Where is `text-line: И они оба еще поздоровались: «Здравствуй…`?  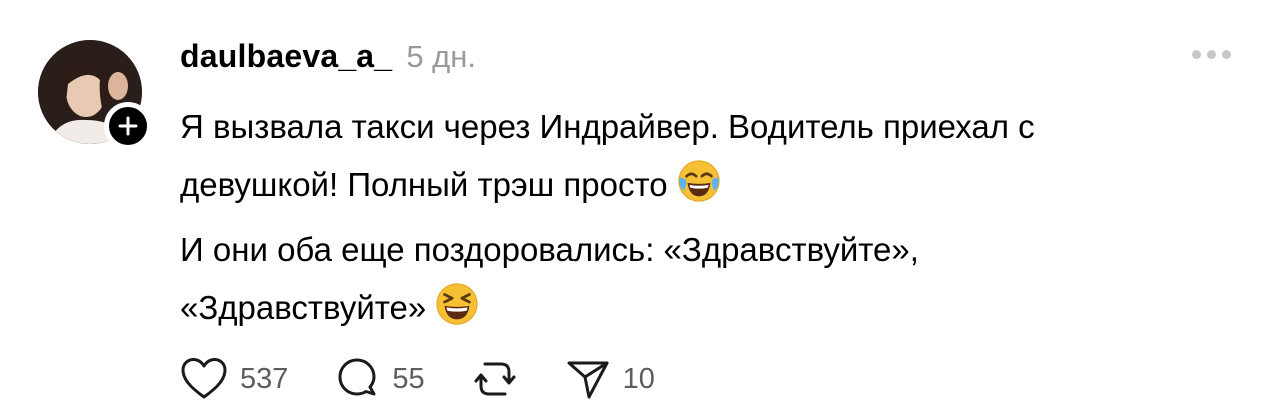
text-line: И они оба еще поздоровались: «Здравствуй… is located at coordinates (549, 249).